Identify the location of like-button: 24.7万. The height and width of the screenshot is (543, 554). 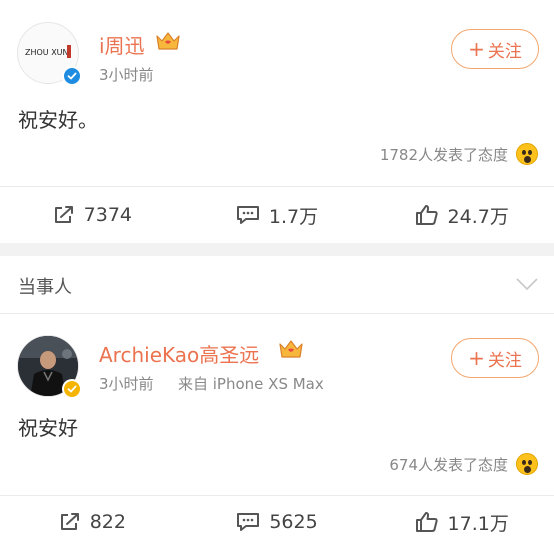
(461, 215).